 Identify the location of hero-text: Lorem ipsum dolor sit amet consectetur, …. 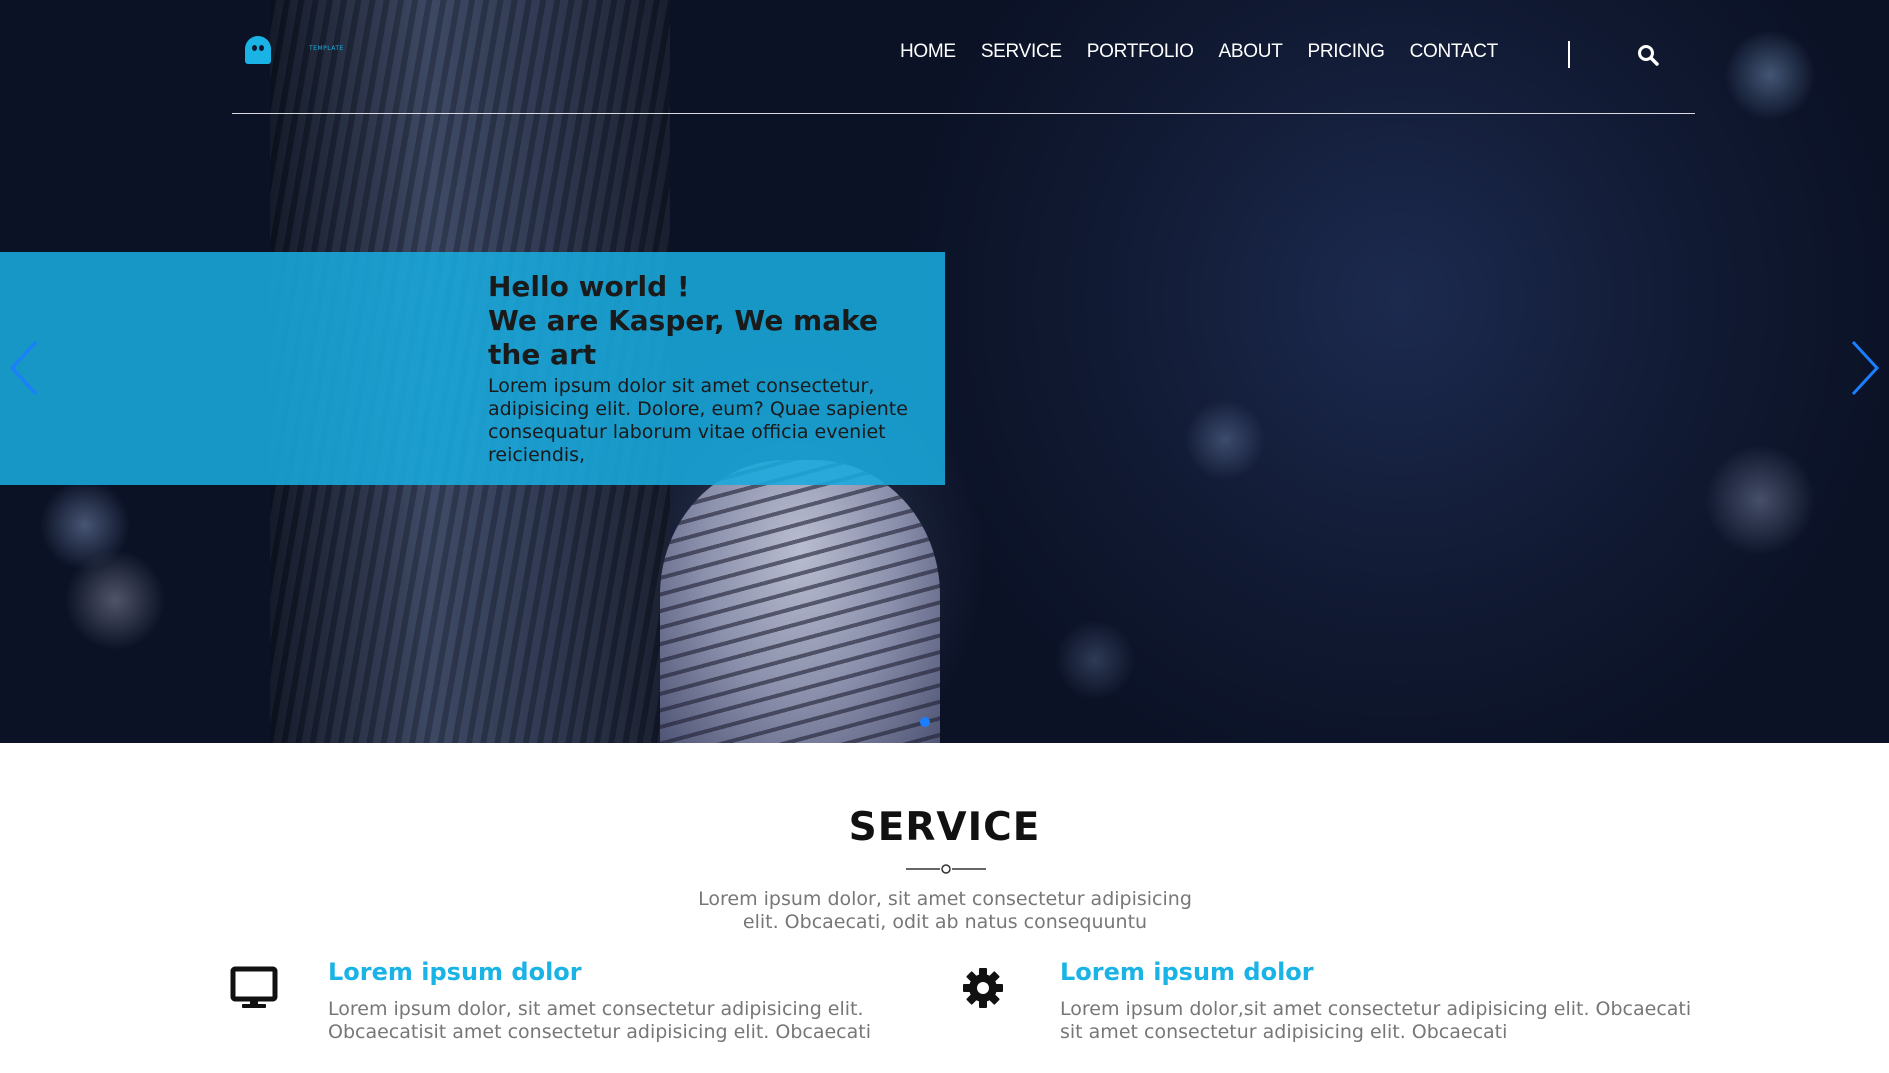
(698, 420).